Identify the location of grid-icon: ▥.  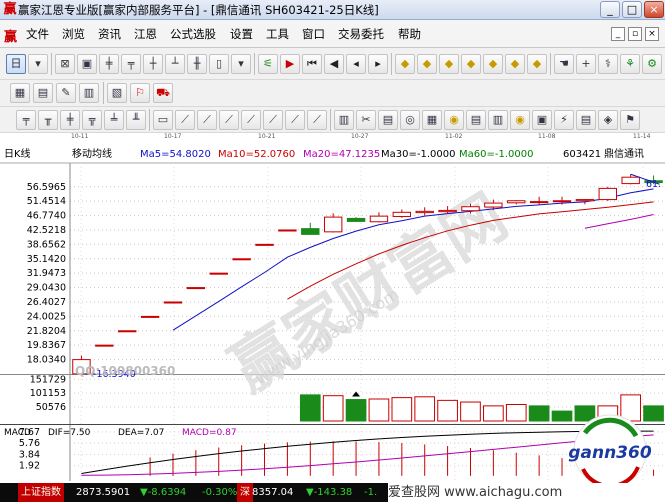
(89, 93).